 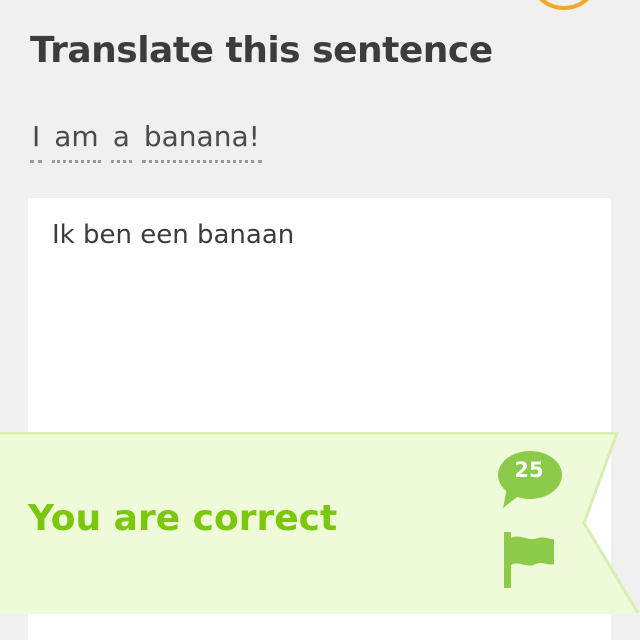 I want to click on prompt-word-a: a, so click(x=121, y=141).